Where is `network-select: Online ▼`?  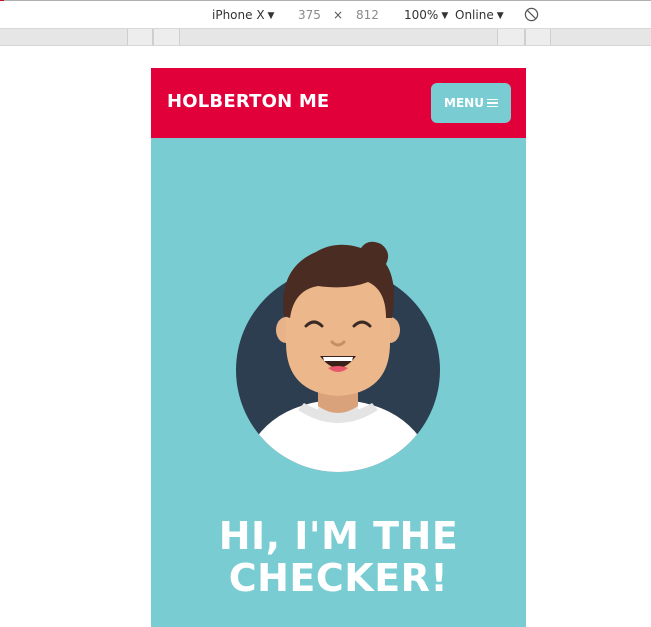
network-select: Online ▼ is located at coordinates (479, 15).